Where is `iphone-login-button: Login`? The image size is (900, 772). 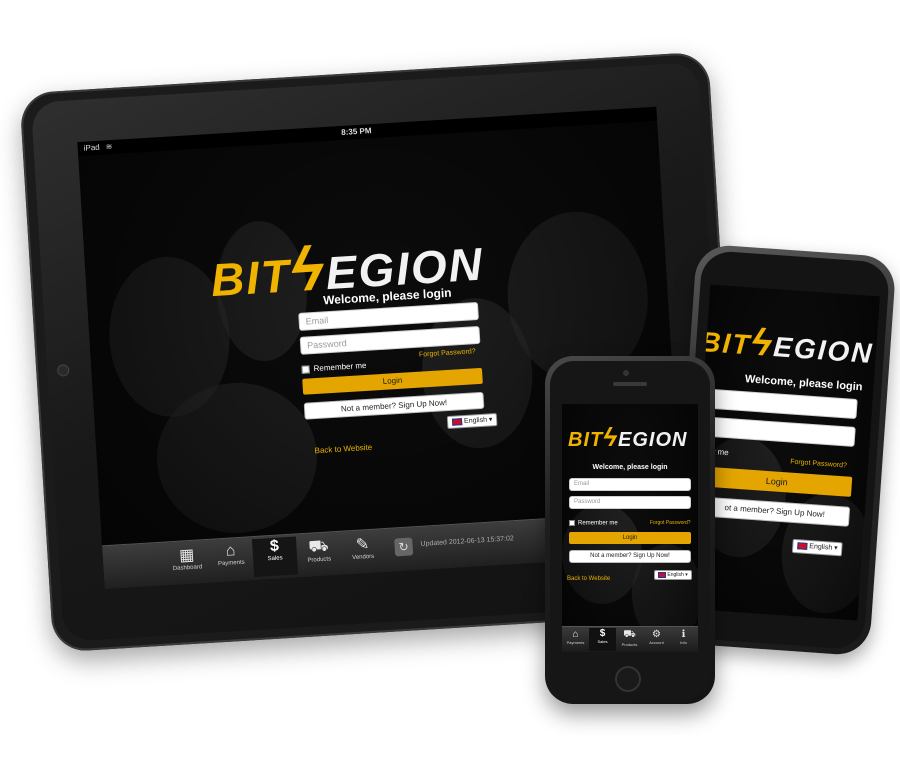 iphone-login-button: Login is located at coordinates (630, 538).